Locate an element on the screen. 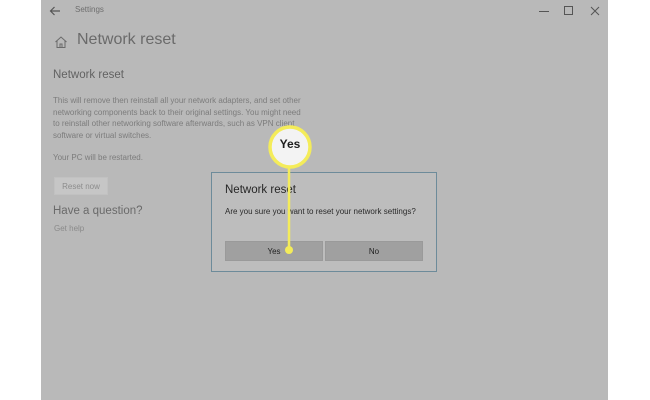 The height and width of the screenshot is (400, 650). no-button: No is located at coordinates (374, 251).